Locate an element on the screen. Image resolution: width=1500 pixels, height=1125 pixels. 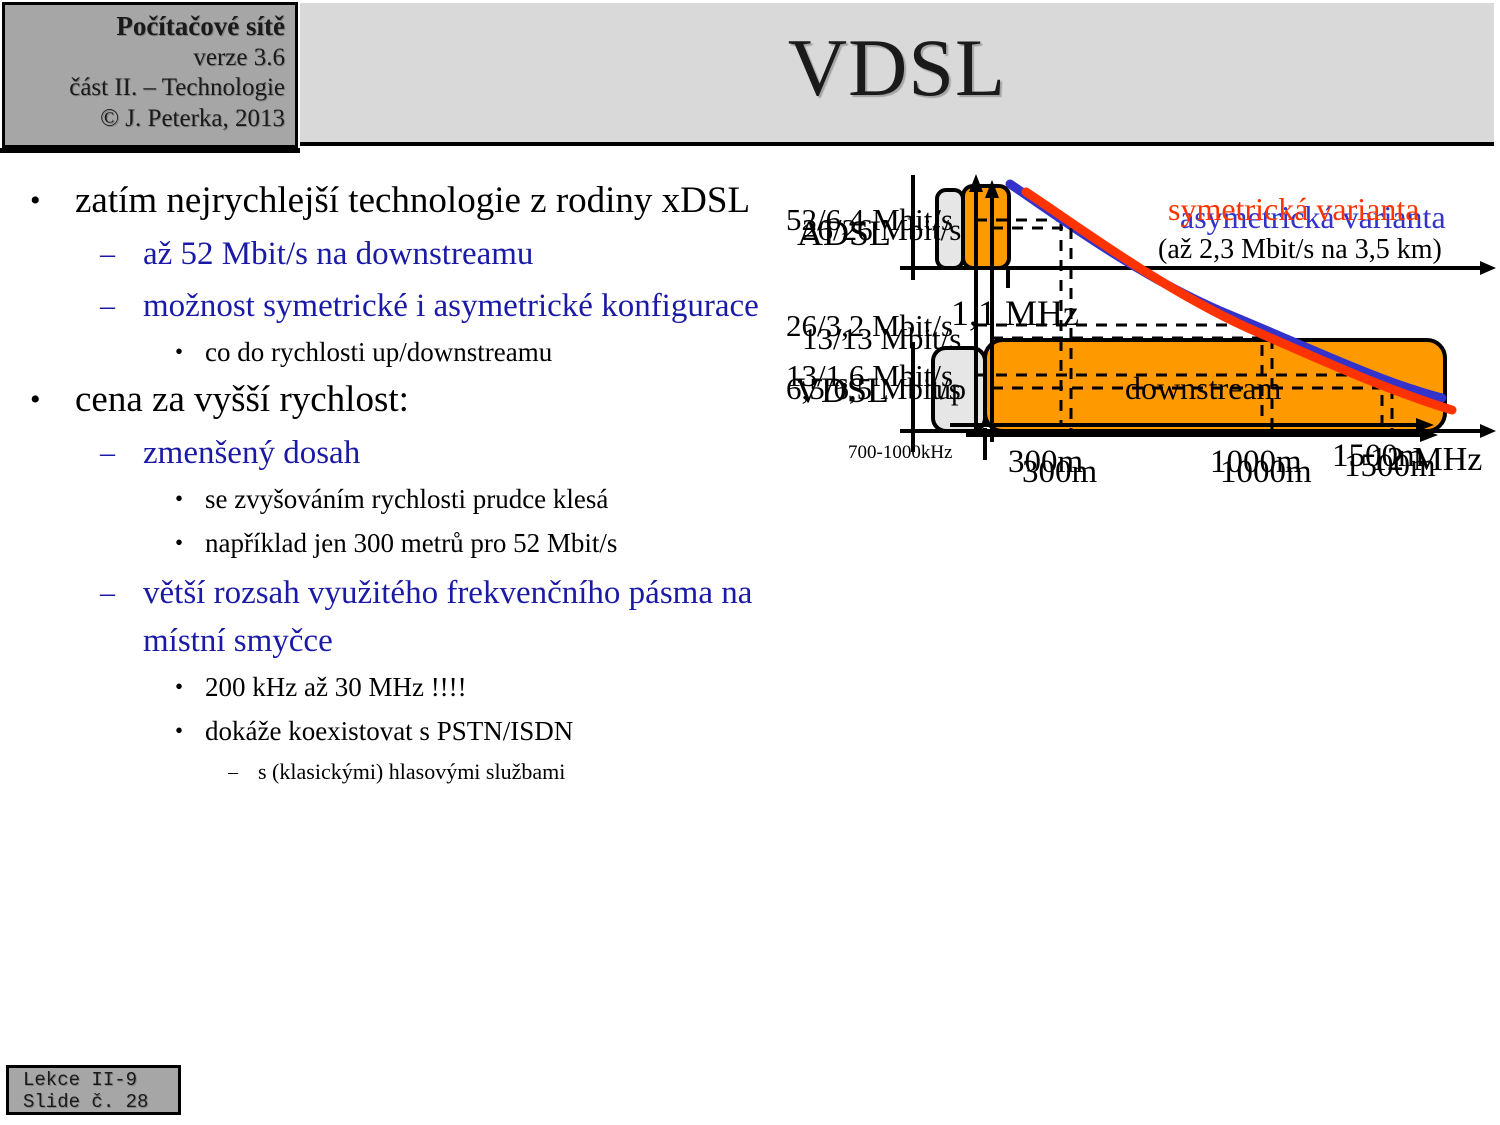
list-item-text: zmenšený dosah is located at coordinates (252, 453).